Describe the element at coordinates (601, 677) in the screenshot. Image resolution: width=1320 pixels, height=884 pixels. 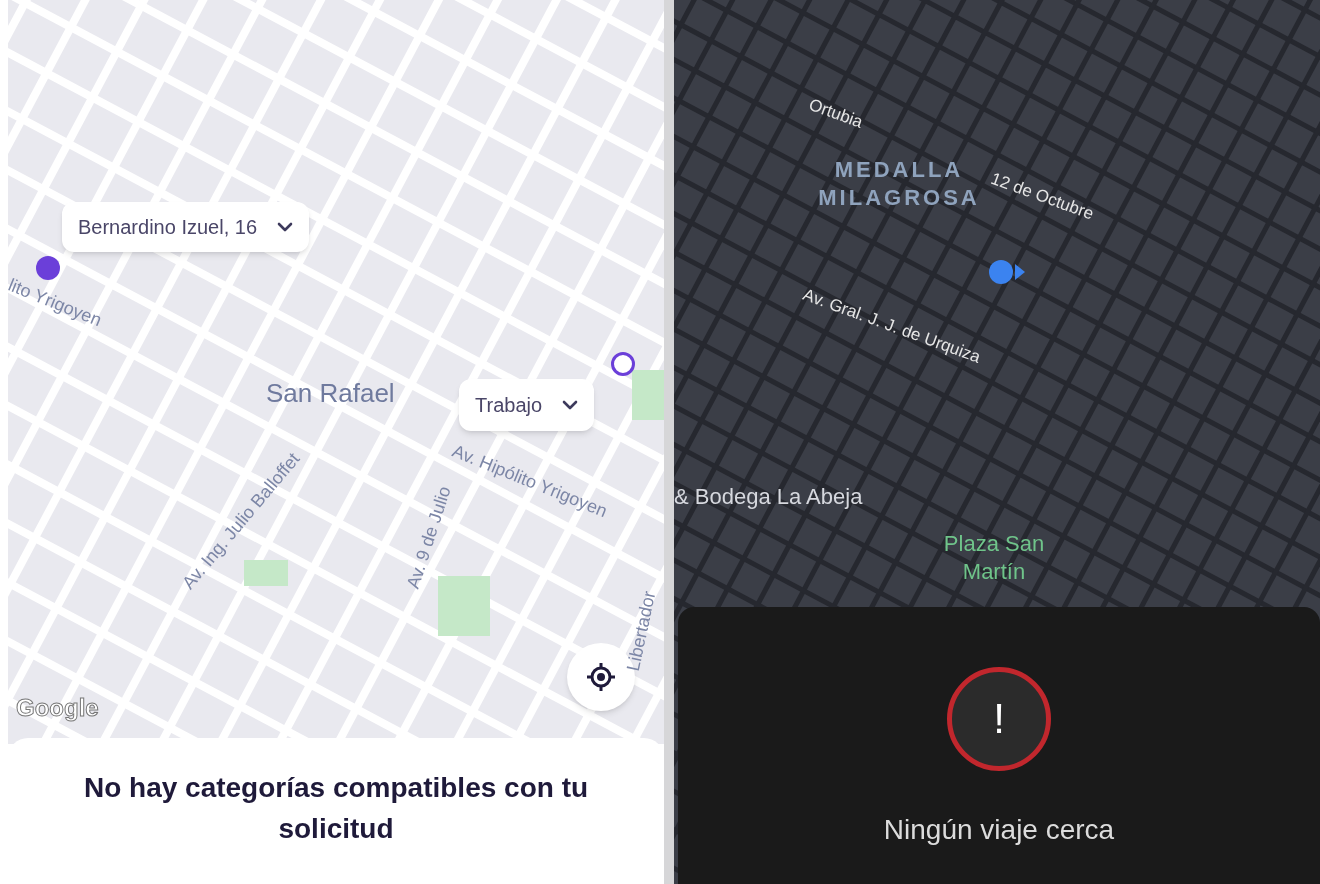
I see `crosshair-icon` at that location.